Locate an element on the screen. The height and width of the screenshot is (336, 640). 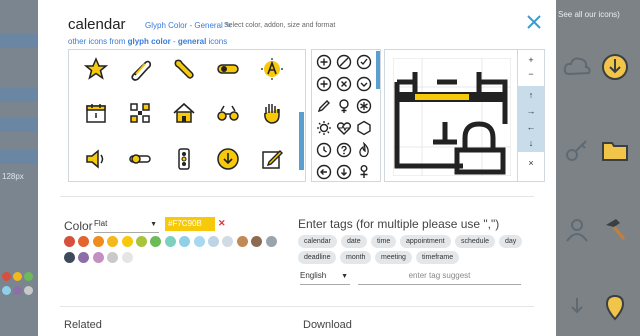
move-up-button: ↑ is located at coordinates (531, 95).